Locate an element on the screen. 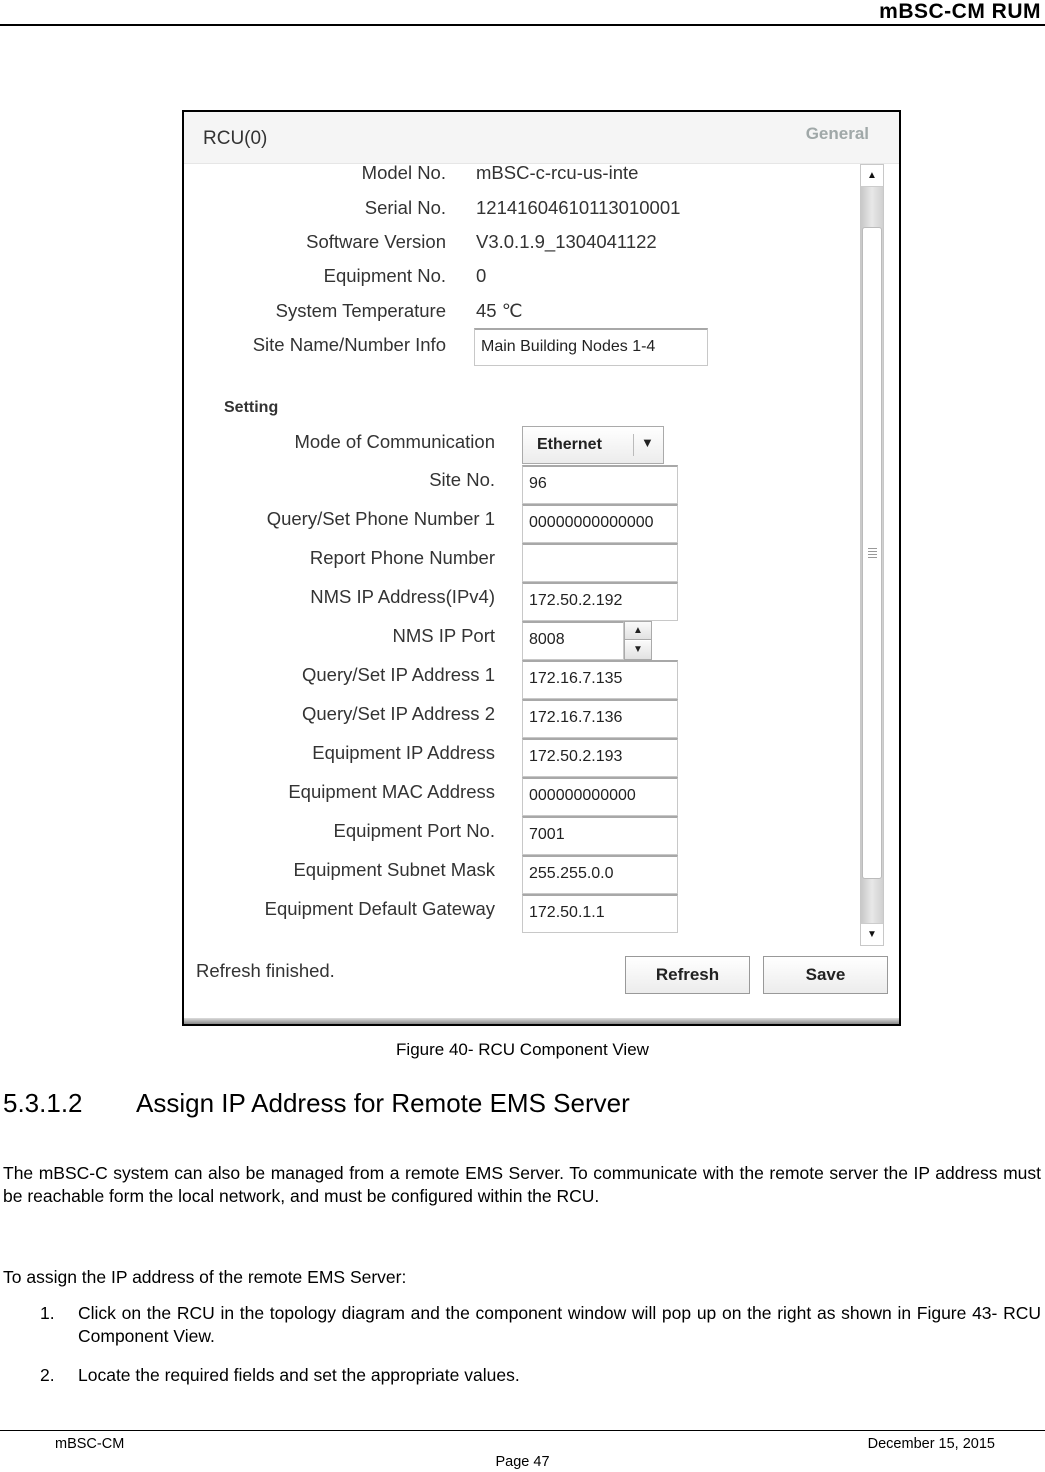 This screenshot has width=1045, height=1472. query-ip-1-input: 172.16.7.135 is located at coordinates (600, 679).